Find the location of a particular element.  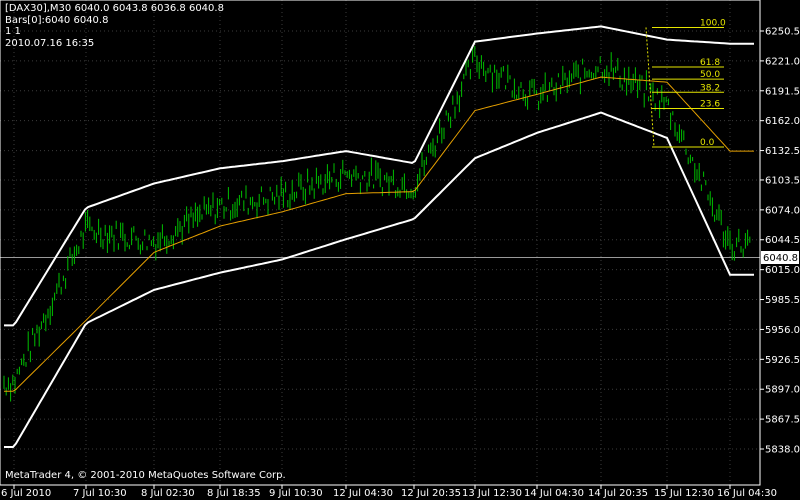

y-tick-label: 5838.0 is located at coordinates (782, 450).